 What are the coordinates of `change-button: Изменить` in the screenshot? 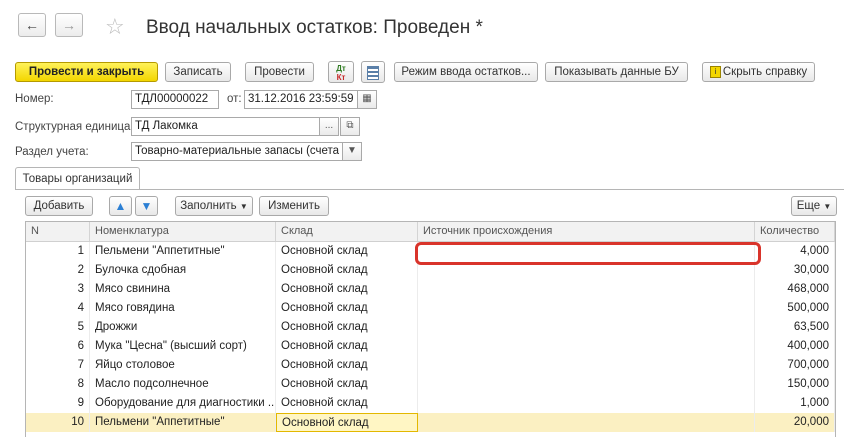 It's located at (294, 206).